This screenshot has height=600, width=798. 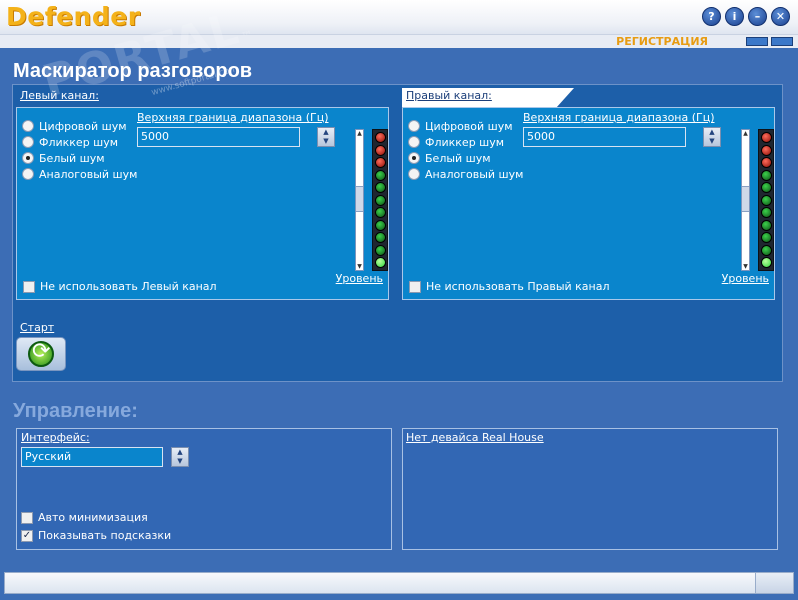 I want to click on right-disable-checkbox-row: Не использовать Правый канал, so click(x=509, y=286).